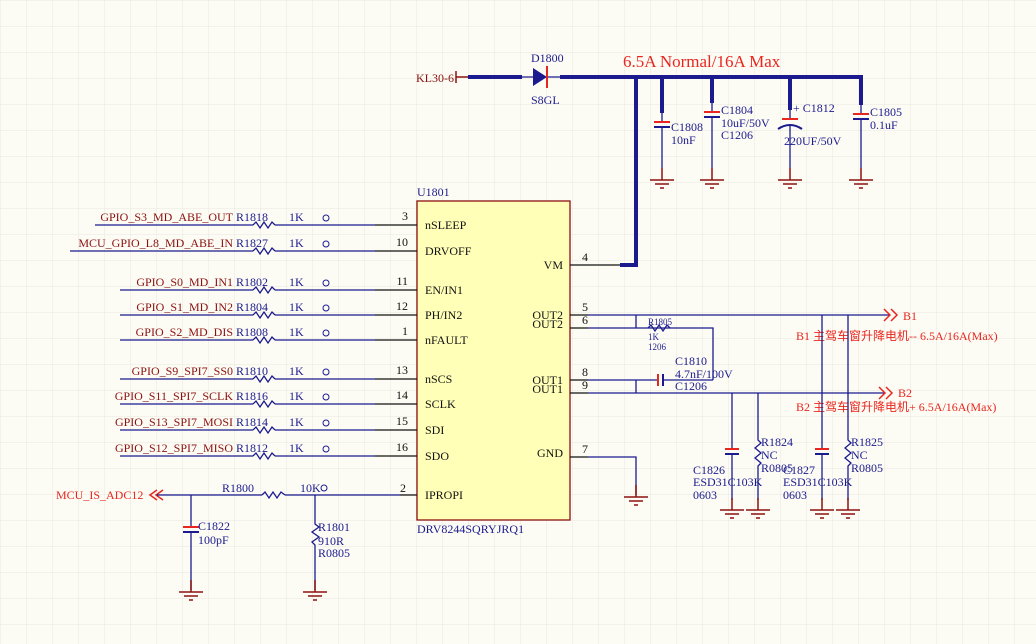 This screenshot has height=644, width=1036. I want to click on r1801-pkg: R0805, so click(334, 553).